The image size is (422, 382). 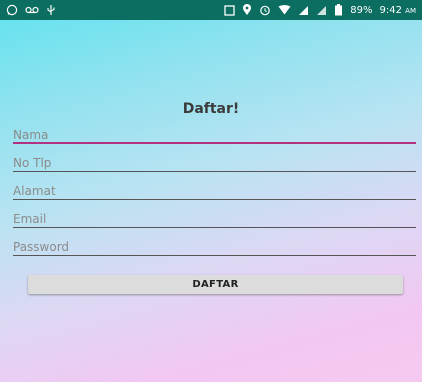 I want to click on password-field, so click(x=214, y=247).